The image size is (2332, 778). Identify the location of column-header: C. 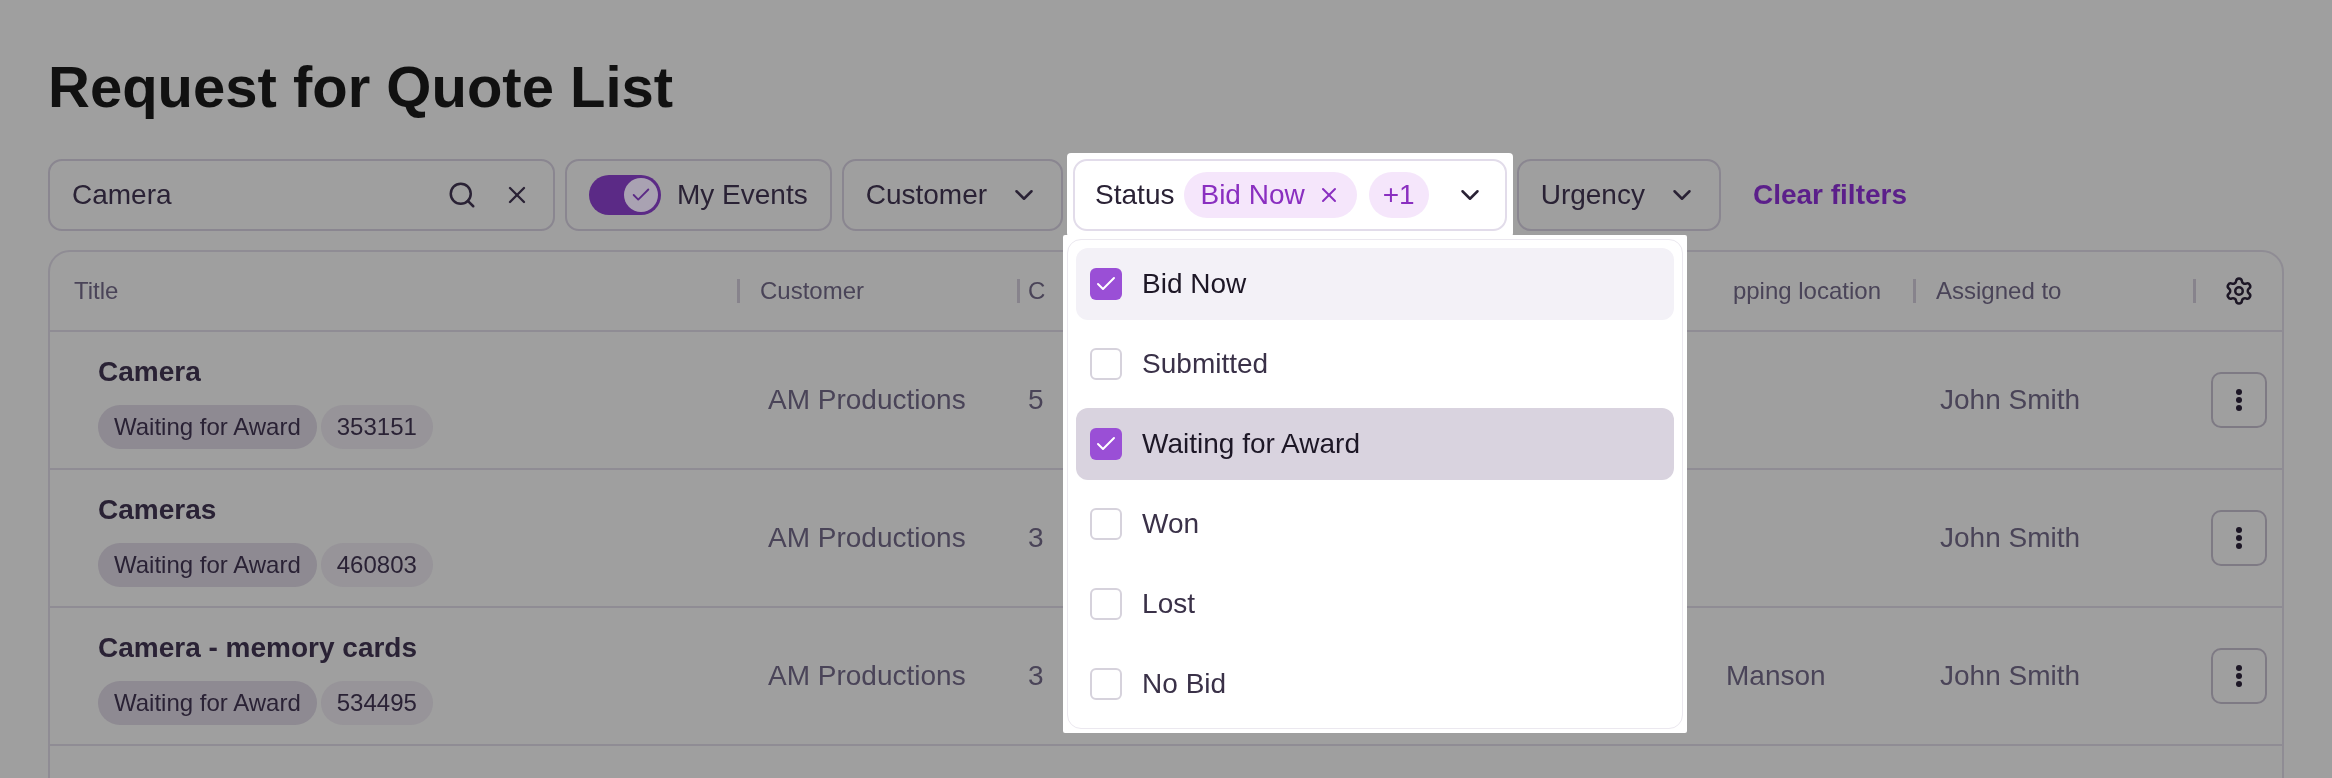
(1037, 291).